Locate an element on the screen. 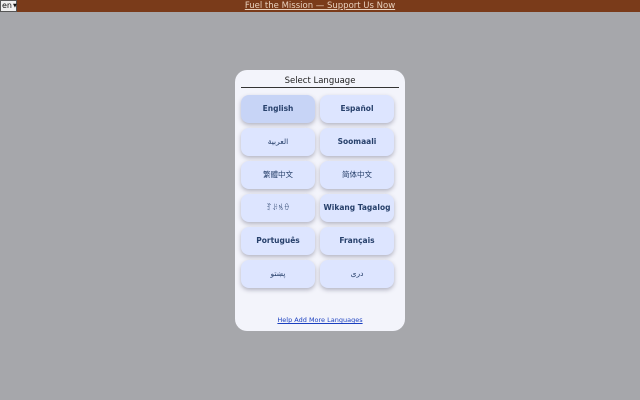  support-banner: Fuel the Mission — Support Us Now is located at coordinates (320, 6).